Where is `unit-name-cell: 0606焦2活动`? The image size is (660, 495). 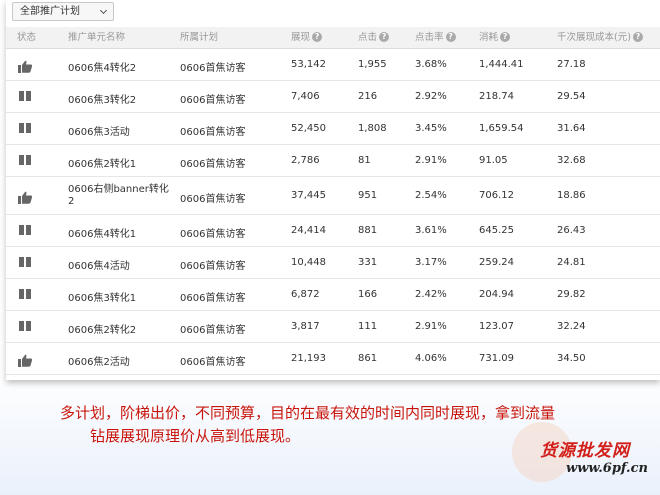 unit-name-cell: 0606焦2活动 is located at coordinates (99, 360).